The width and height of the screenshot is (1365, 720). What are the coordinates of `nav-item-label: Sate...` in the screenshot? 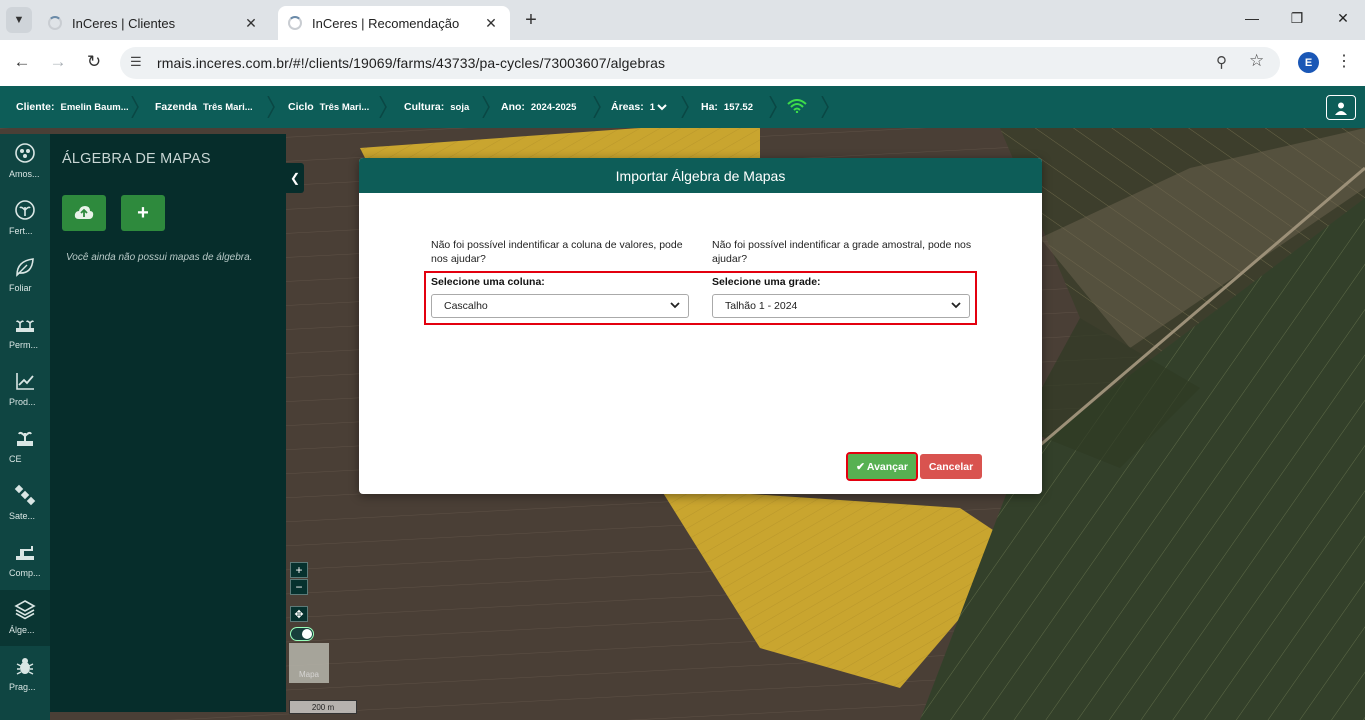 It's located at (22, 516).